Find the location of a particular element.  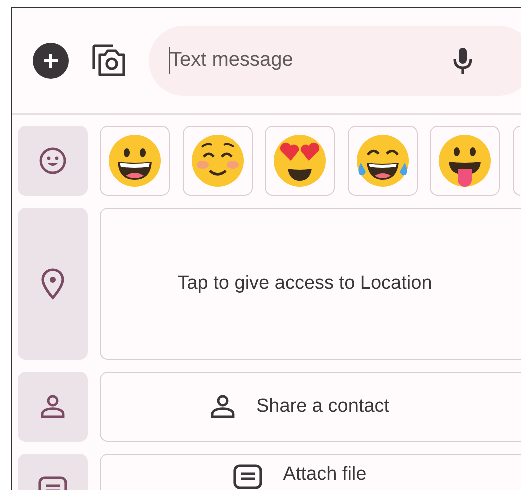

tears-of-joy-face-icon is located at coordinates (382, 161).